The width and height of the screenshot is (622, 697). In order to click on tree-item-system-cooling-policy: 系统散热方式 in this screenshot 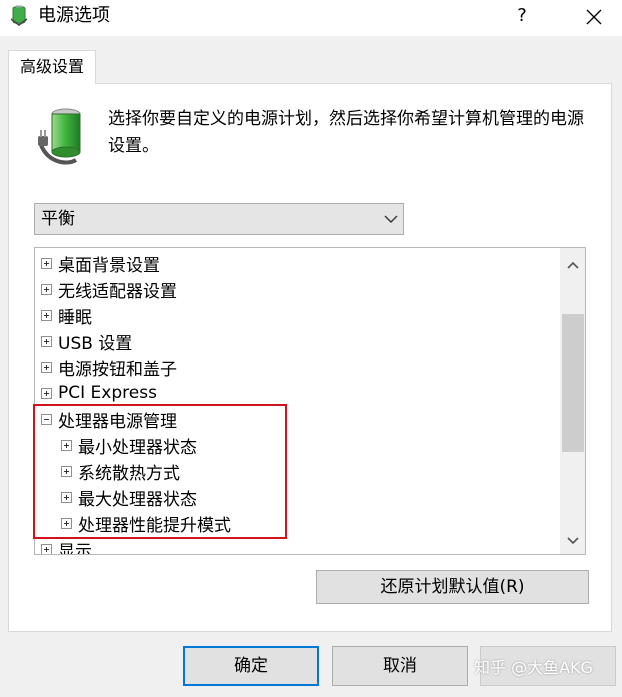, I will do `click(120, 471)`.